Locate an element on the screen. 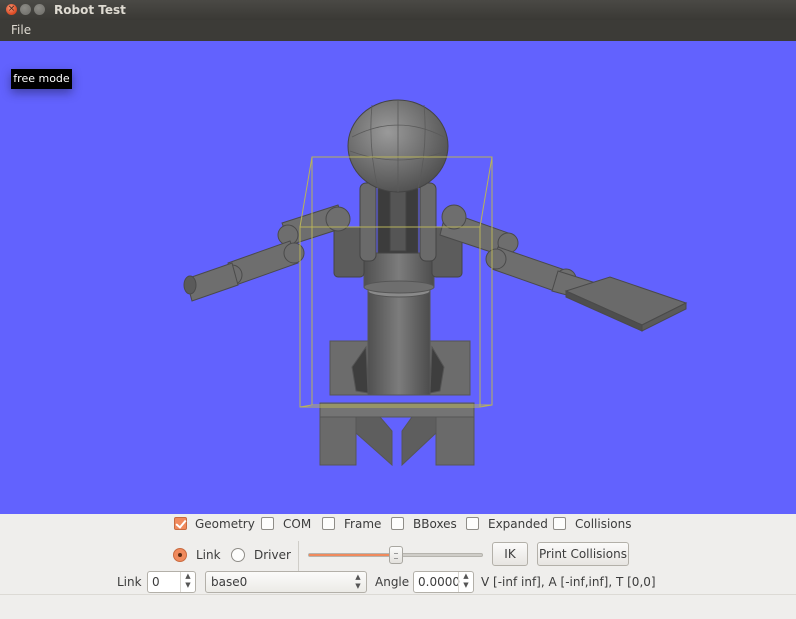 The width and height of the screenshot is (796, 619). angle-label: Angle is located at coordinates (392, 582).